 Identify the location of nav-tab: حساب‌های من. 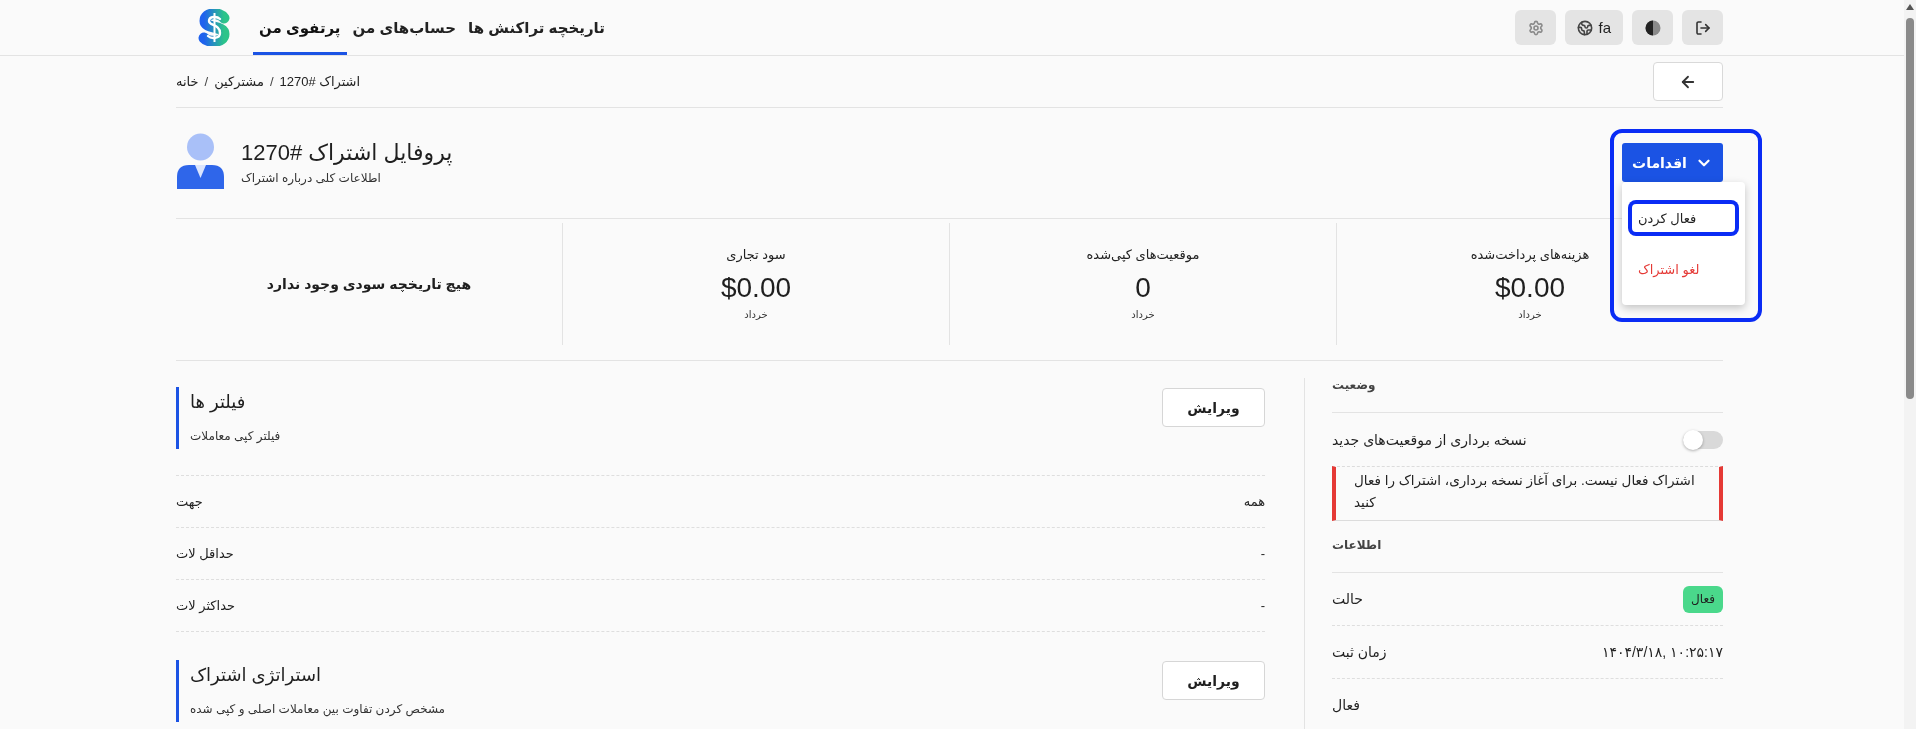
(404, 27).